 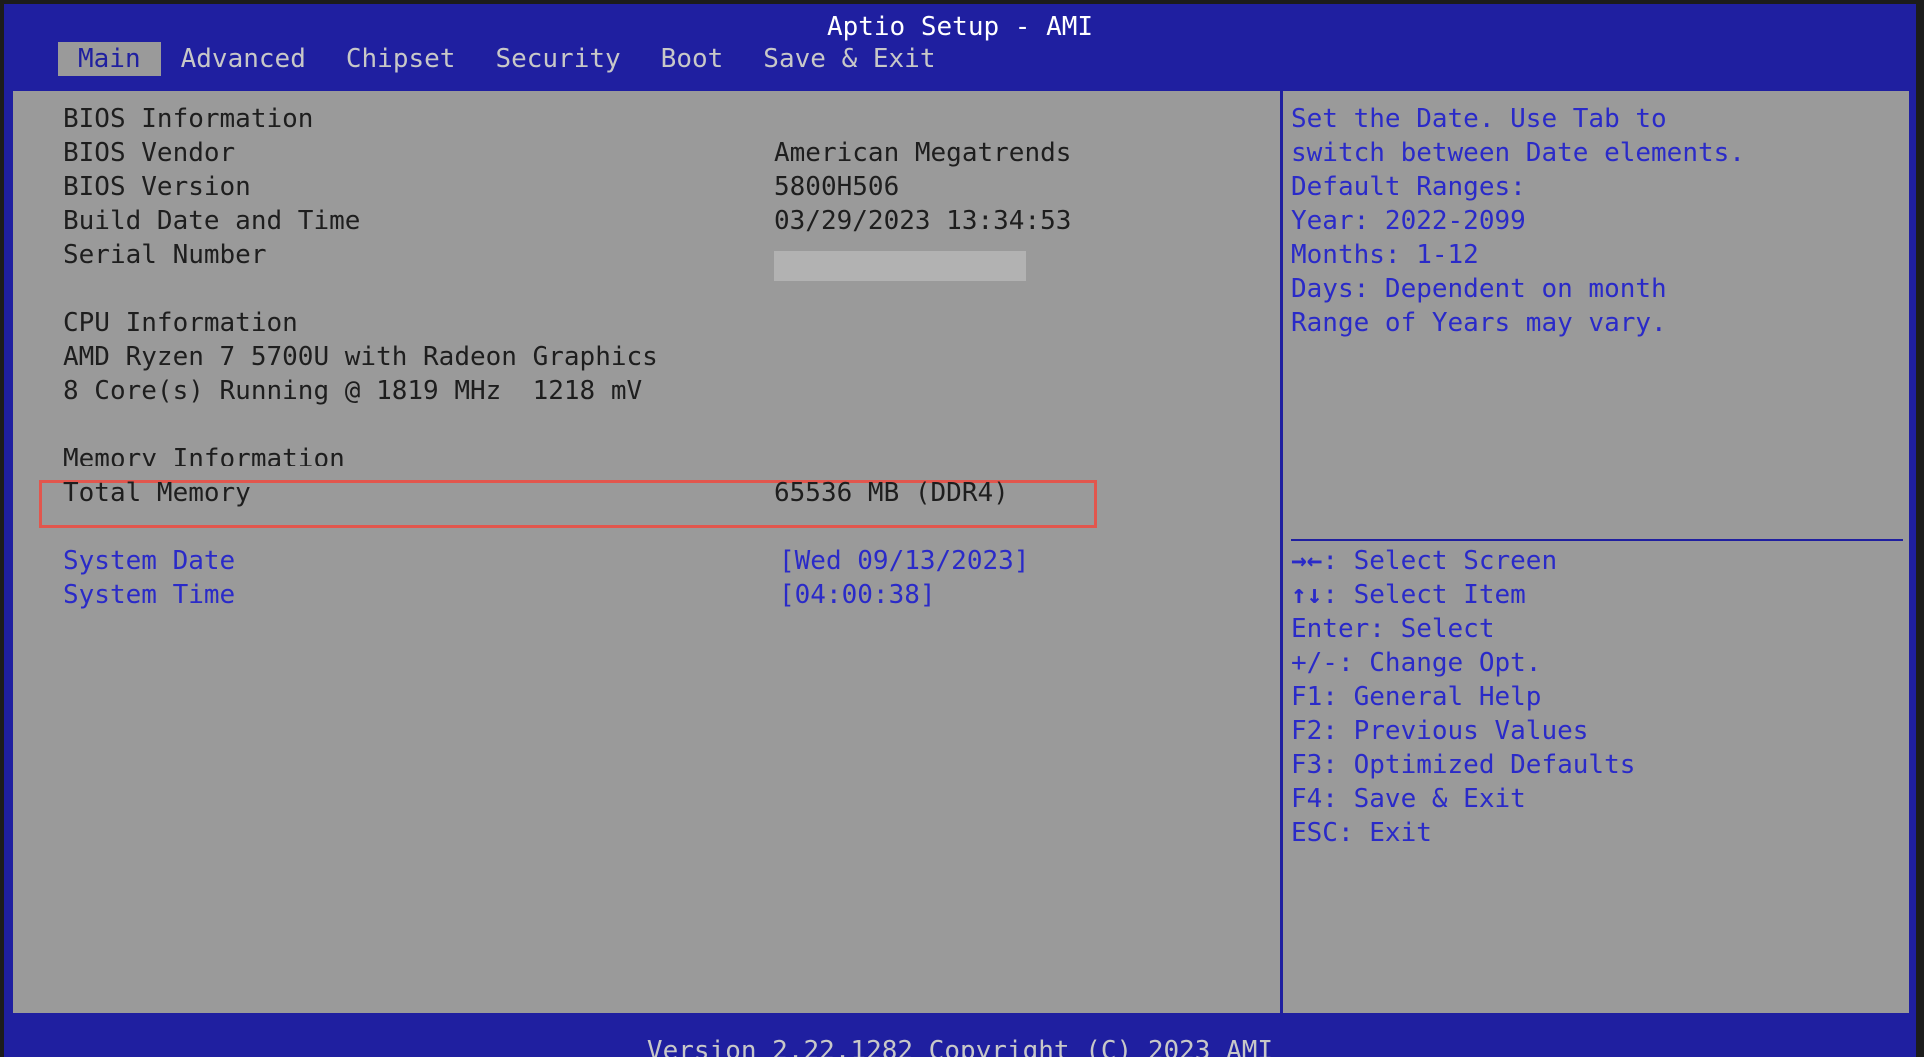 What do you see at coordinates (1479, 289) in the screenshot?
I see `help-line: Days: Dependent on month` at bounding box center [1479, 289].